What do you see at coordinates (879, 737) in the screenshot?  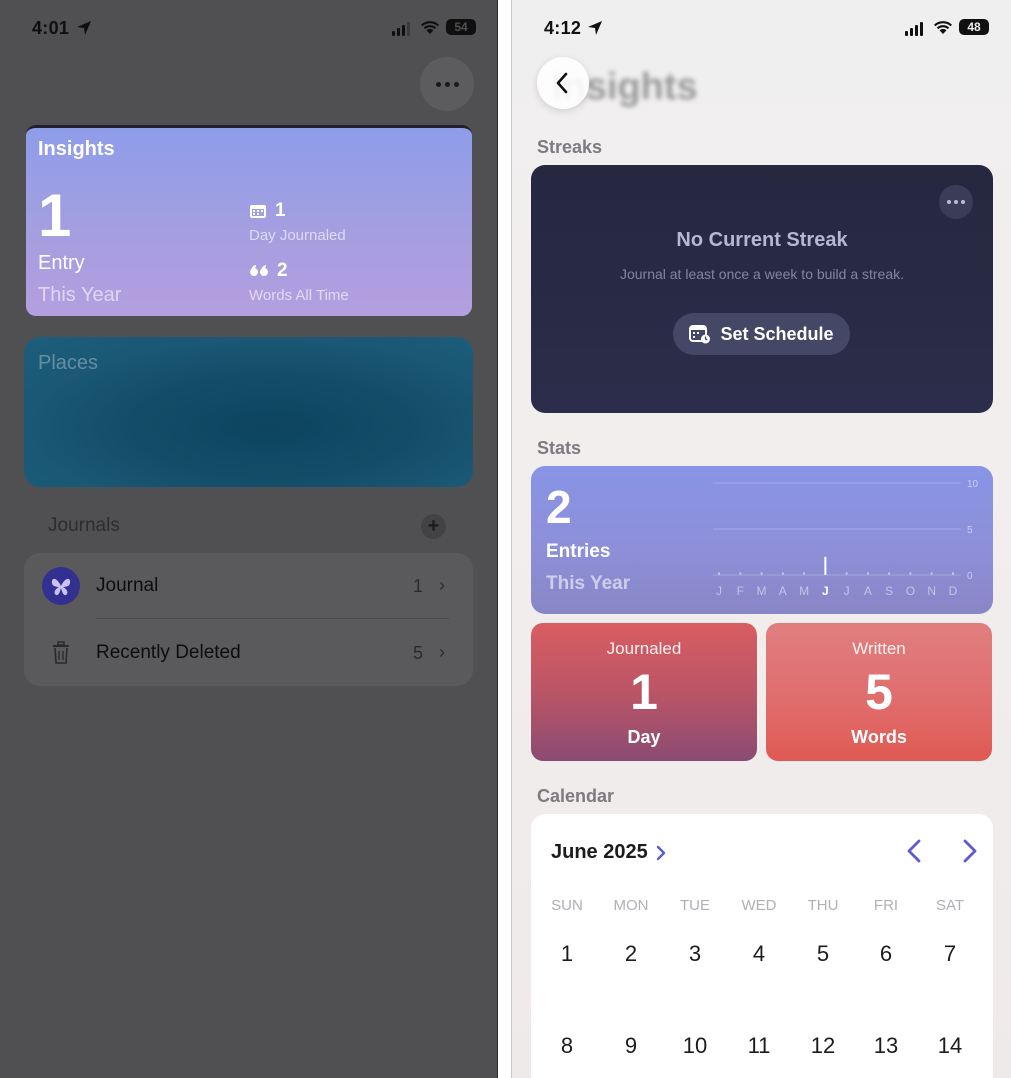 I see `written-unit: Words` at bounding box center [879, 737].